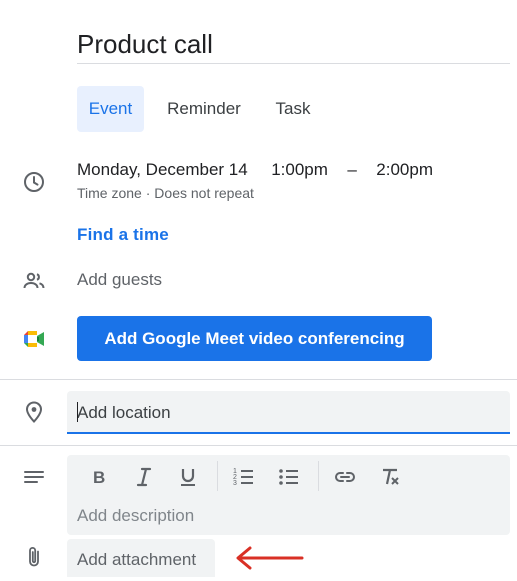 This screenshot has height=581, width=517. I want to click on add-guests-input: Add guests, so click(119, 280).